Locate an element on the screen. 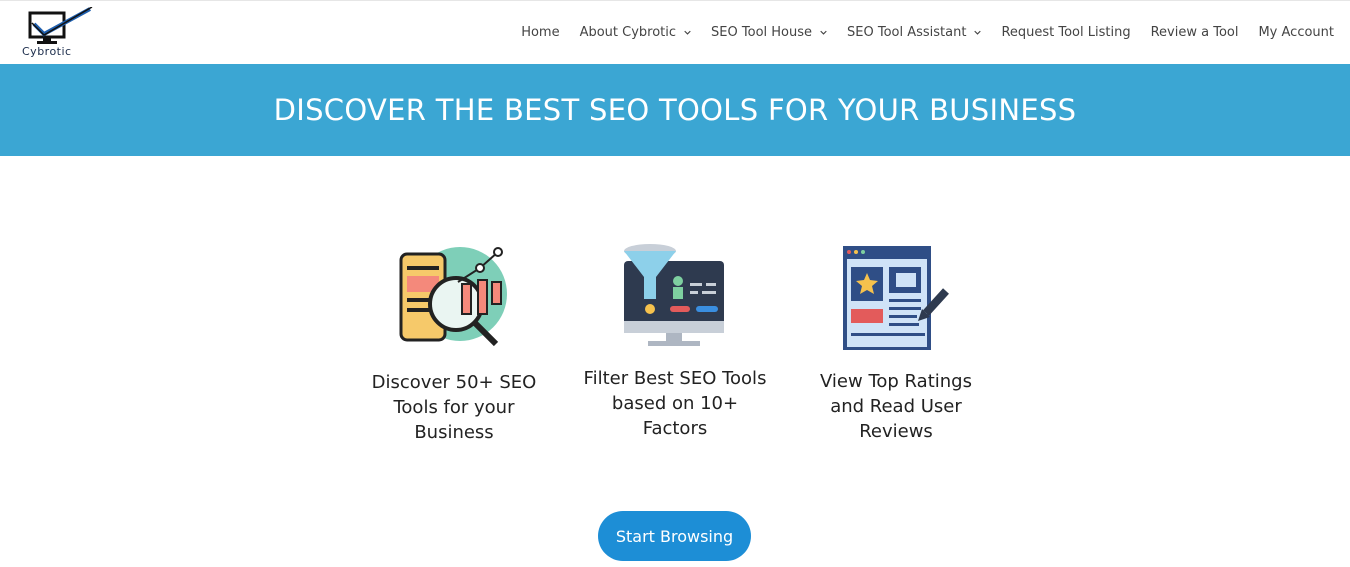  nav-label: SEO Tool Assistant is located at coordinates (907, 32).